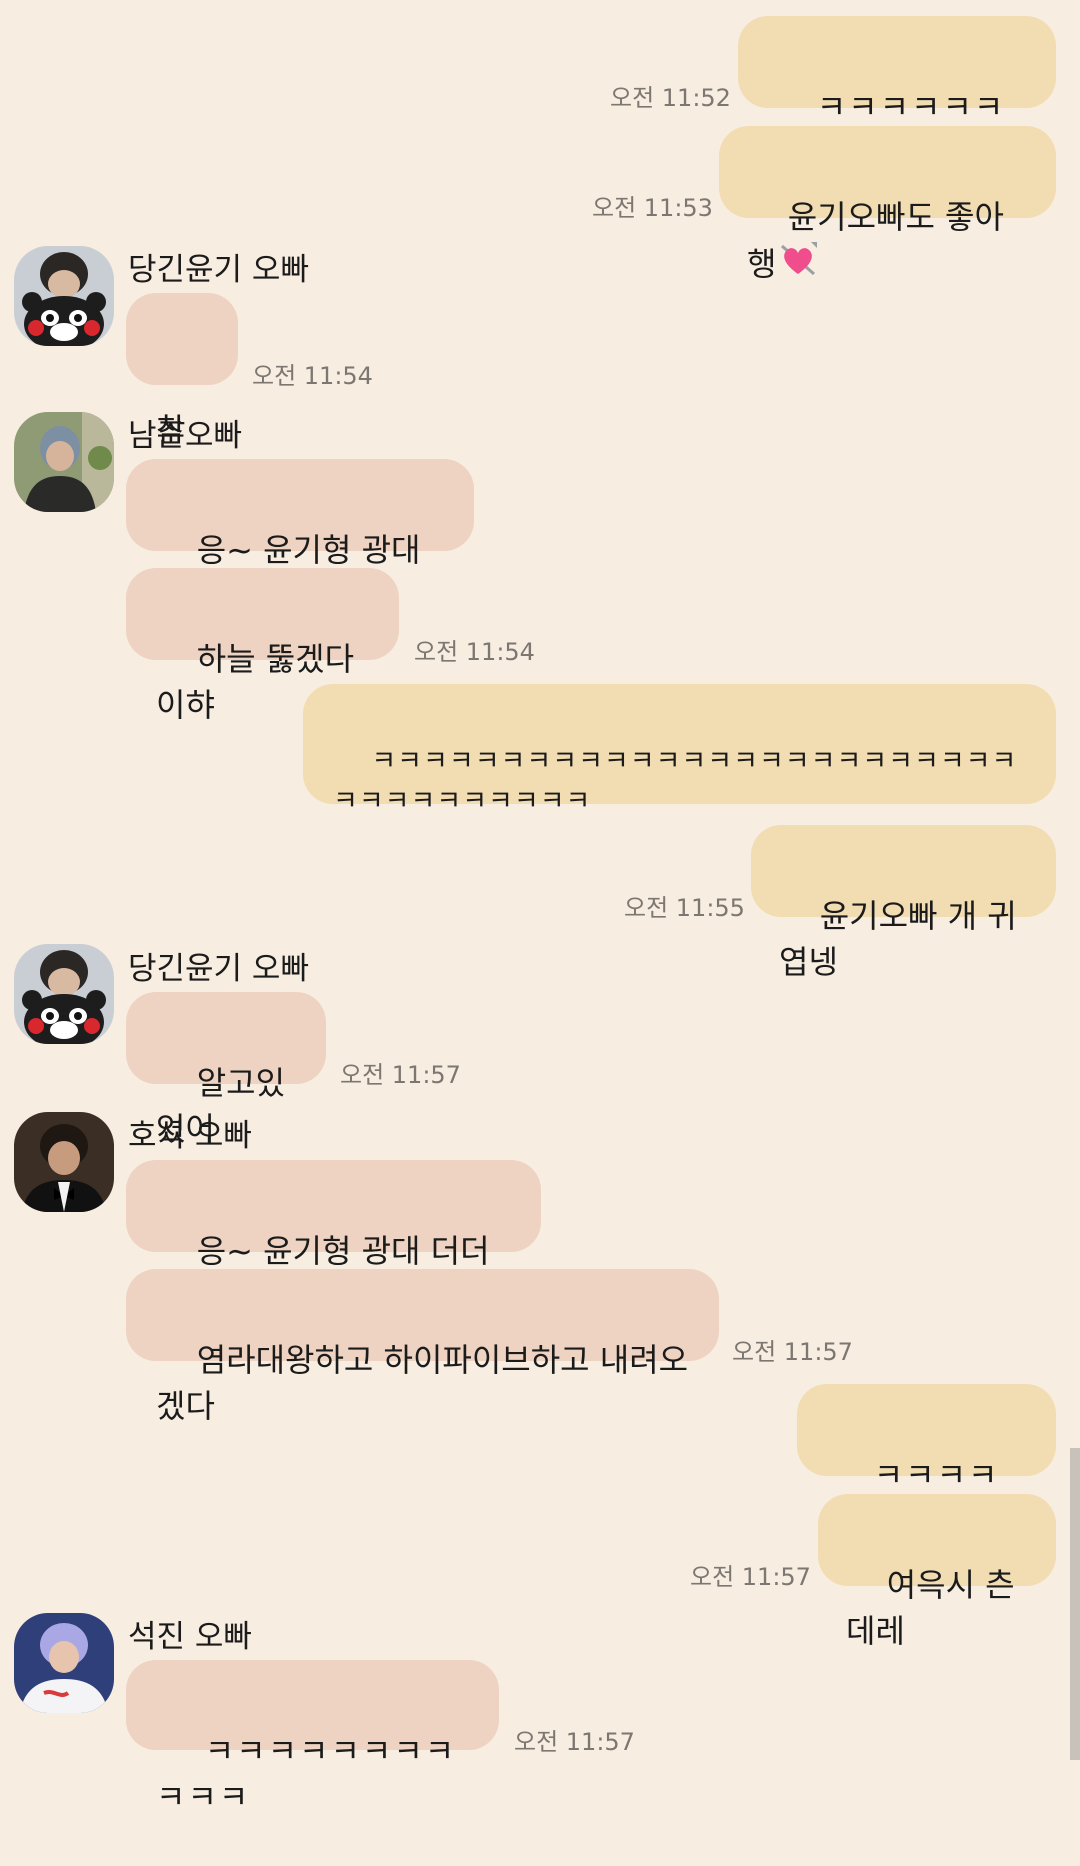 The image size is (1080, 1866). I want to click on heart-arrow-icon, so click(798, 266).